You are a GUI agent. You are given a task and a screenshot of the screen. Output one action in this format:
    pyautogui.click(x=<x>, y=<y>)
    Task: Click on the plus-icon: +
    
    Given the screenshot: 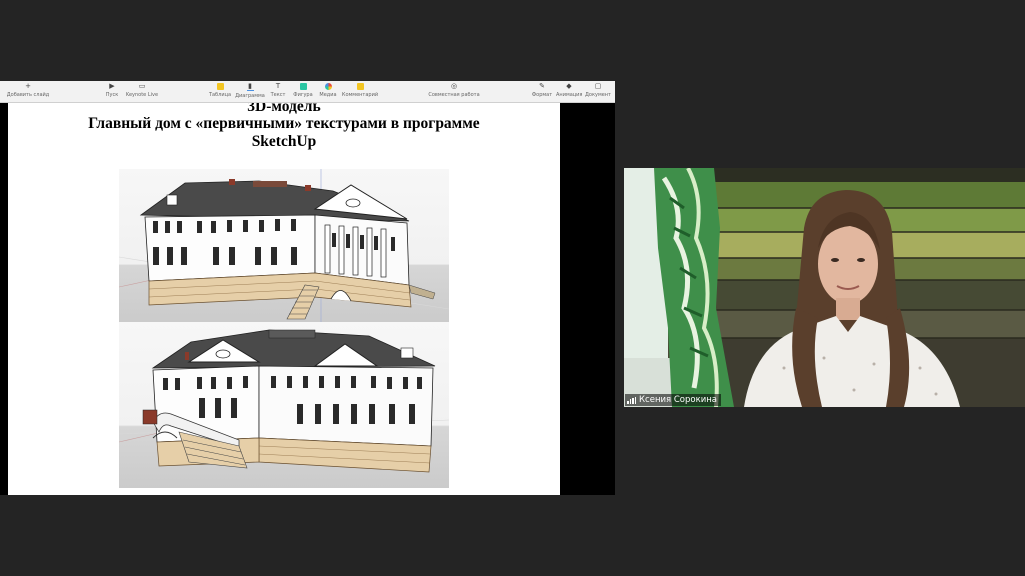 What is the action you would take?
    pyautogui.click(x=28, y=86)
    